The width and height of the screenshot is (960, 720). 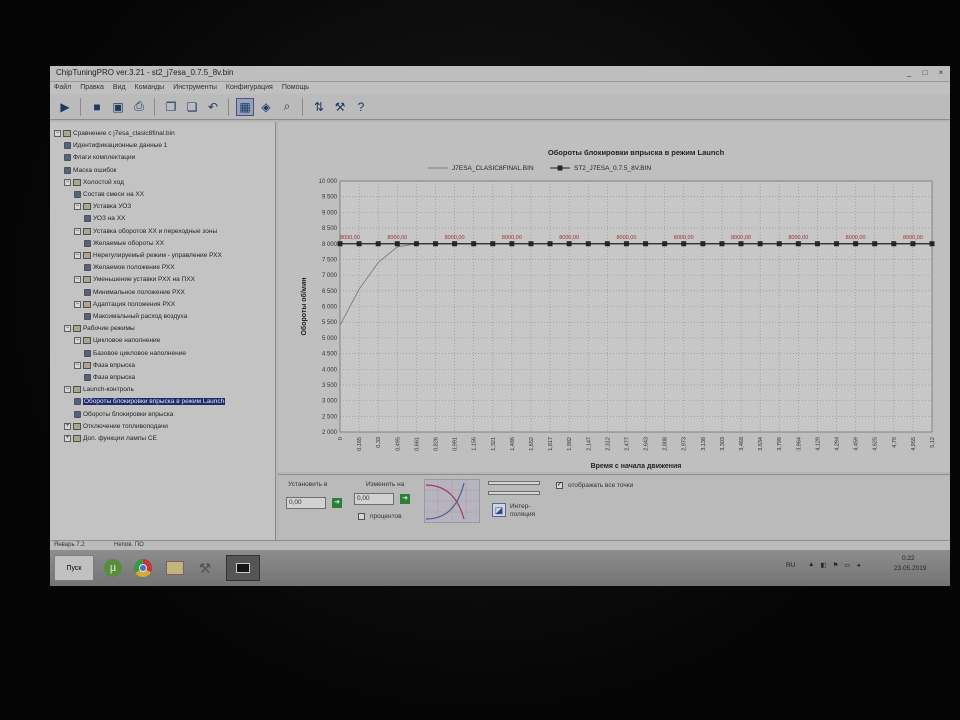 I want to click on tree-item: − Уставка УОЗ, so click(x=102, y=206).